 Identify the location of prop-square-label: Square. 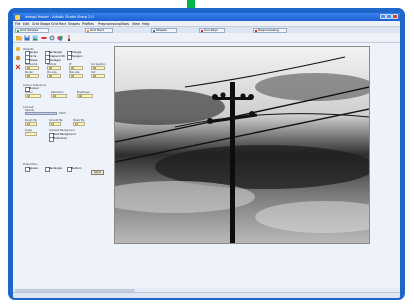
(34, 168).